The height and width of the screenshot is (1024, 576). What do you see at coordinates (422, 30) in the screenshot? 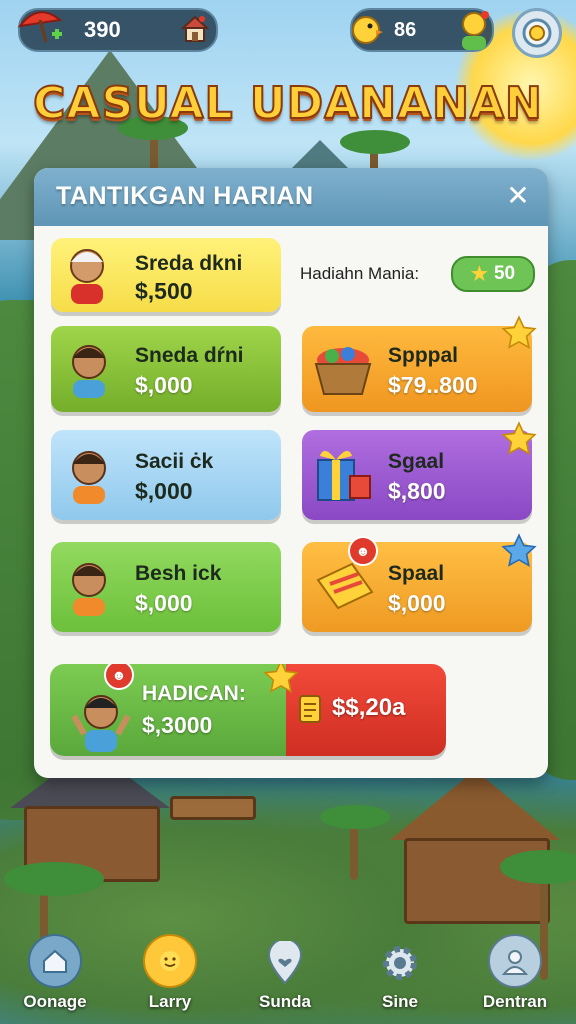
I see `energy-counter: 86` at bounding box center [422, 30].